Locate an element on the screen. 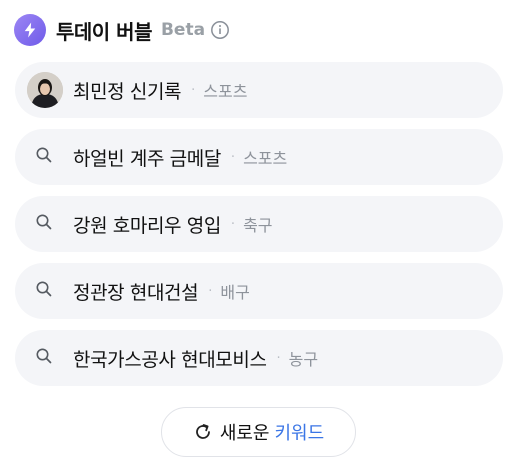 The image size is (522, 465). keyword-text: 정관장 현대건설 is located at coordinates (136, 292).